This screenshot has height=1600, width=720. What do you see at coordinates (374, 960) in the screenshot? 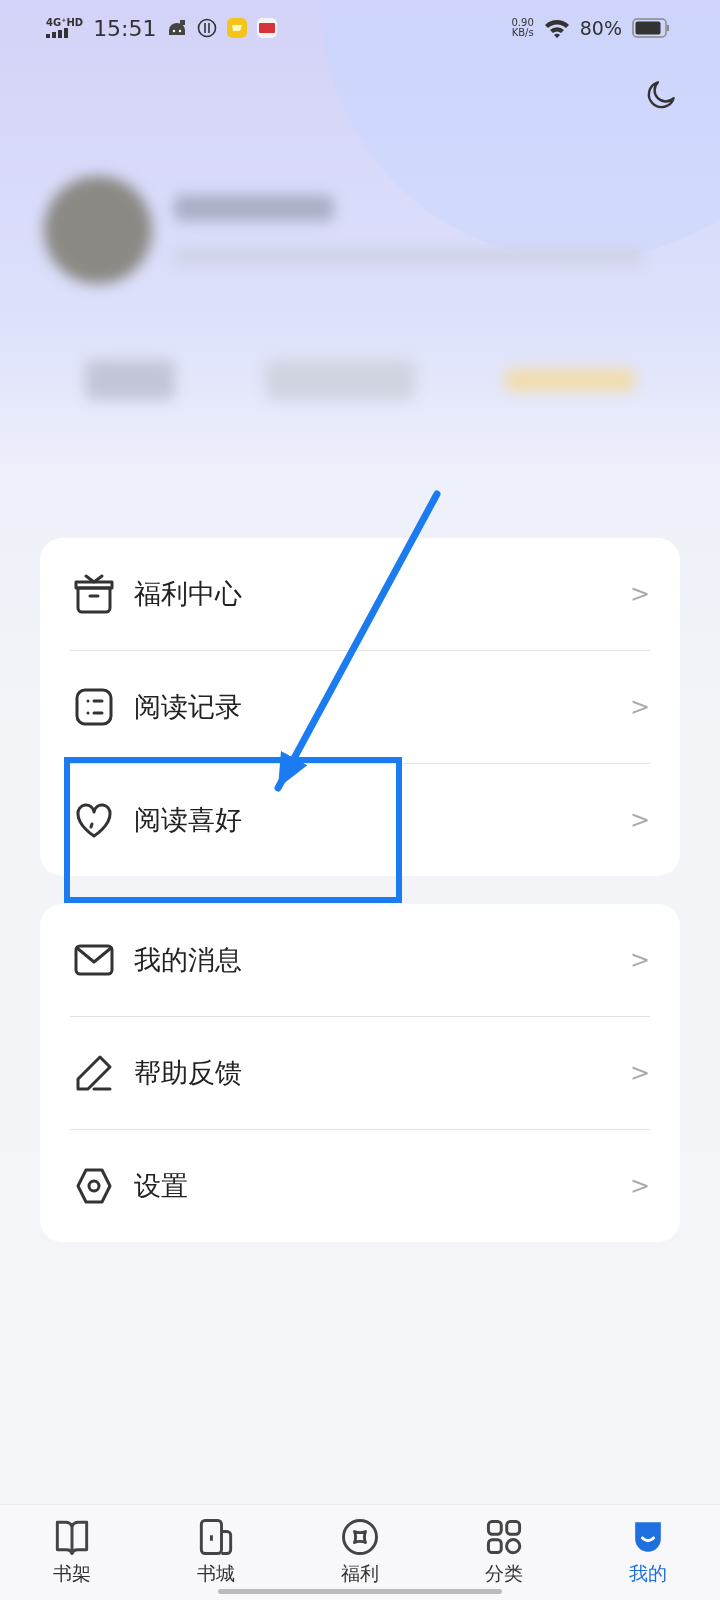
I see `menu-item: 我的消息` at bounding box center [374, 960].